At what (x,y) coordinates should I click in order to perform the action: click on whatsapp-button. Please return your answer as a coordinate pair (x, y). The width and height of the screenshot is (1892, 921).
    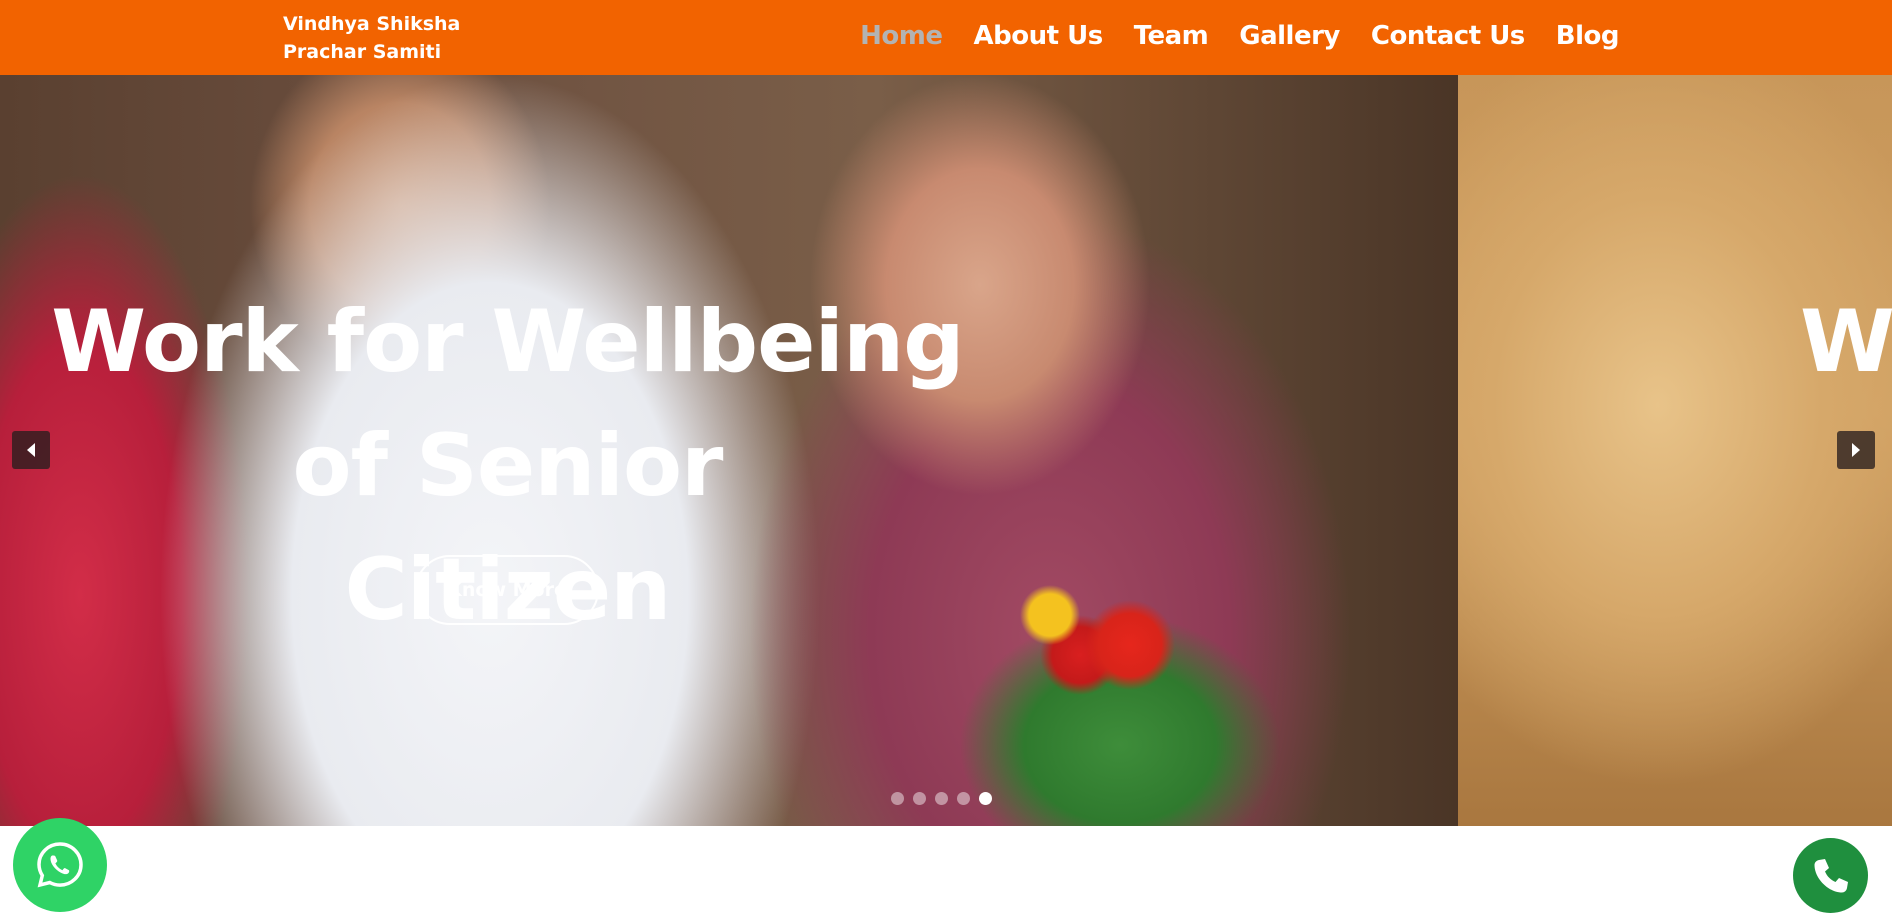
    Looking at the image, I should click on (60, 865).